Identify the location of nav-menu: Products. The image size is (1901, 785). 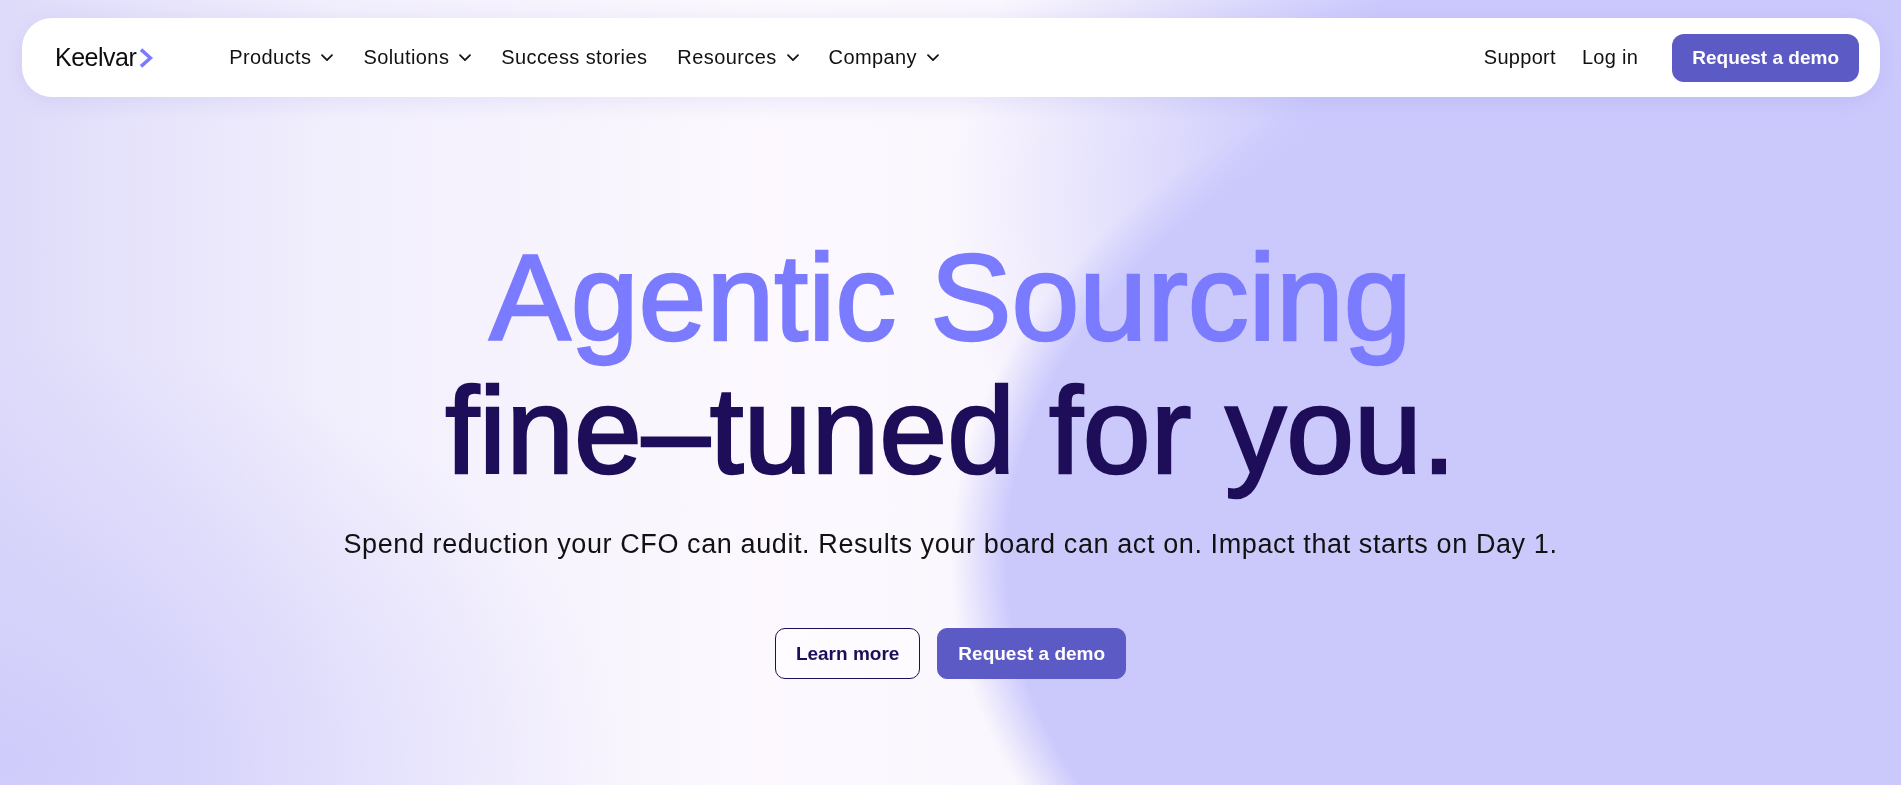
(281, 57).